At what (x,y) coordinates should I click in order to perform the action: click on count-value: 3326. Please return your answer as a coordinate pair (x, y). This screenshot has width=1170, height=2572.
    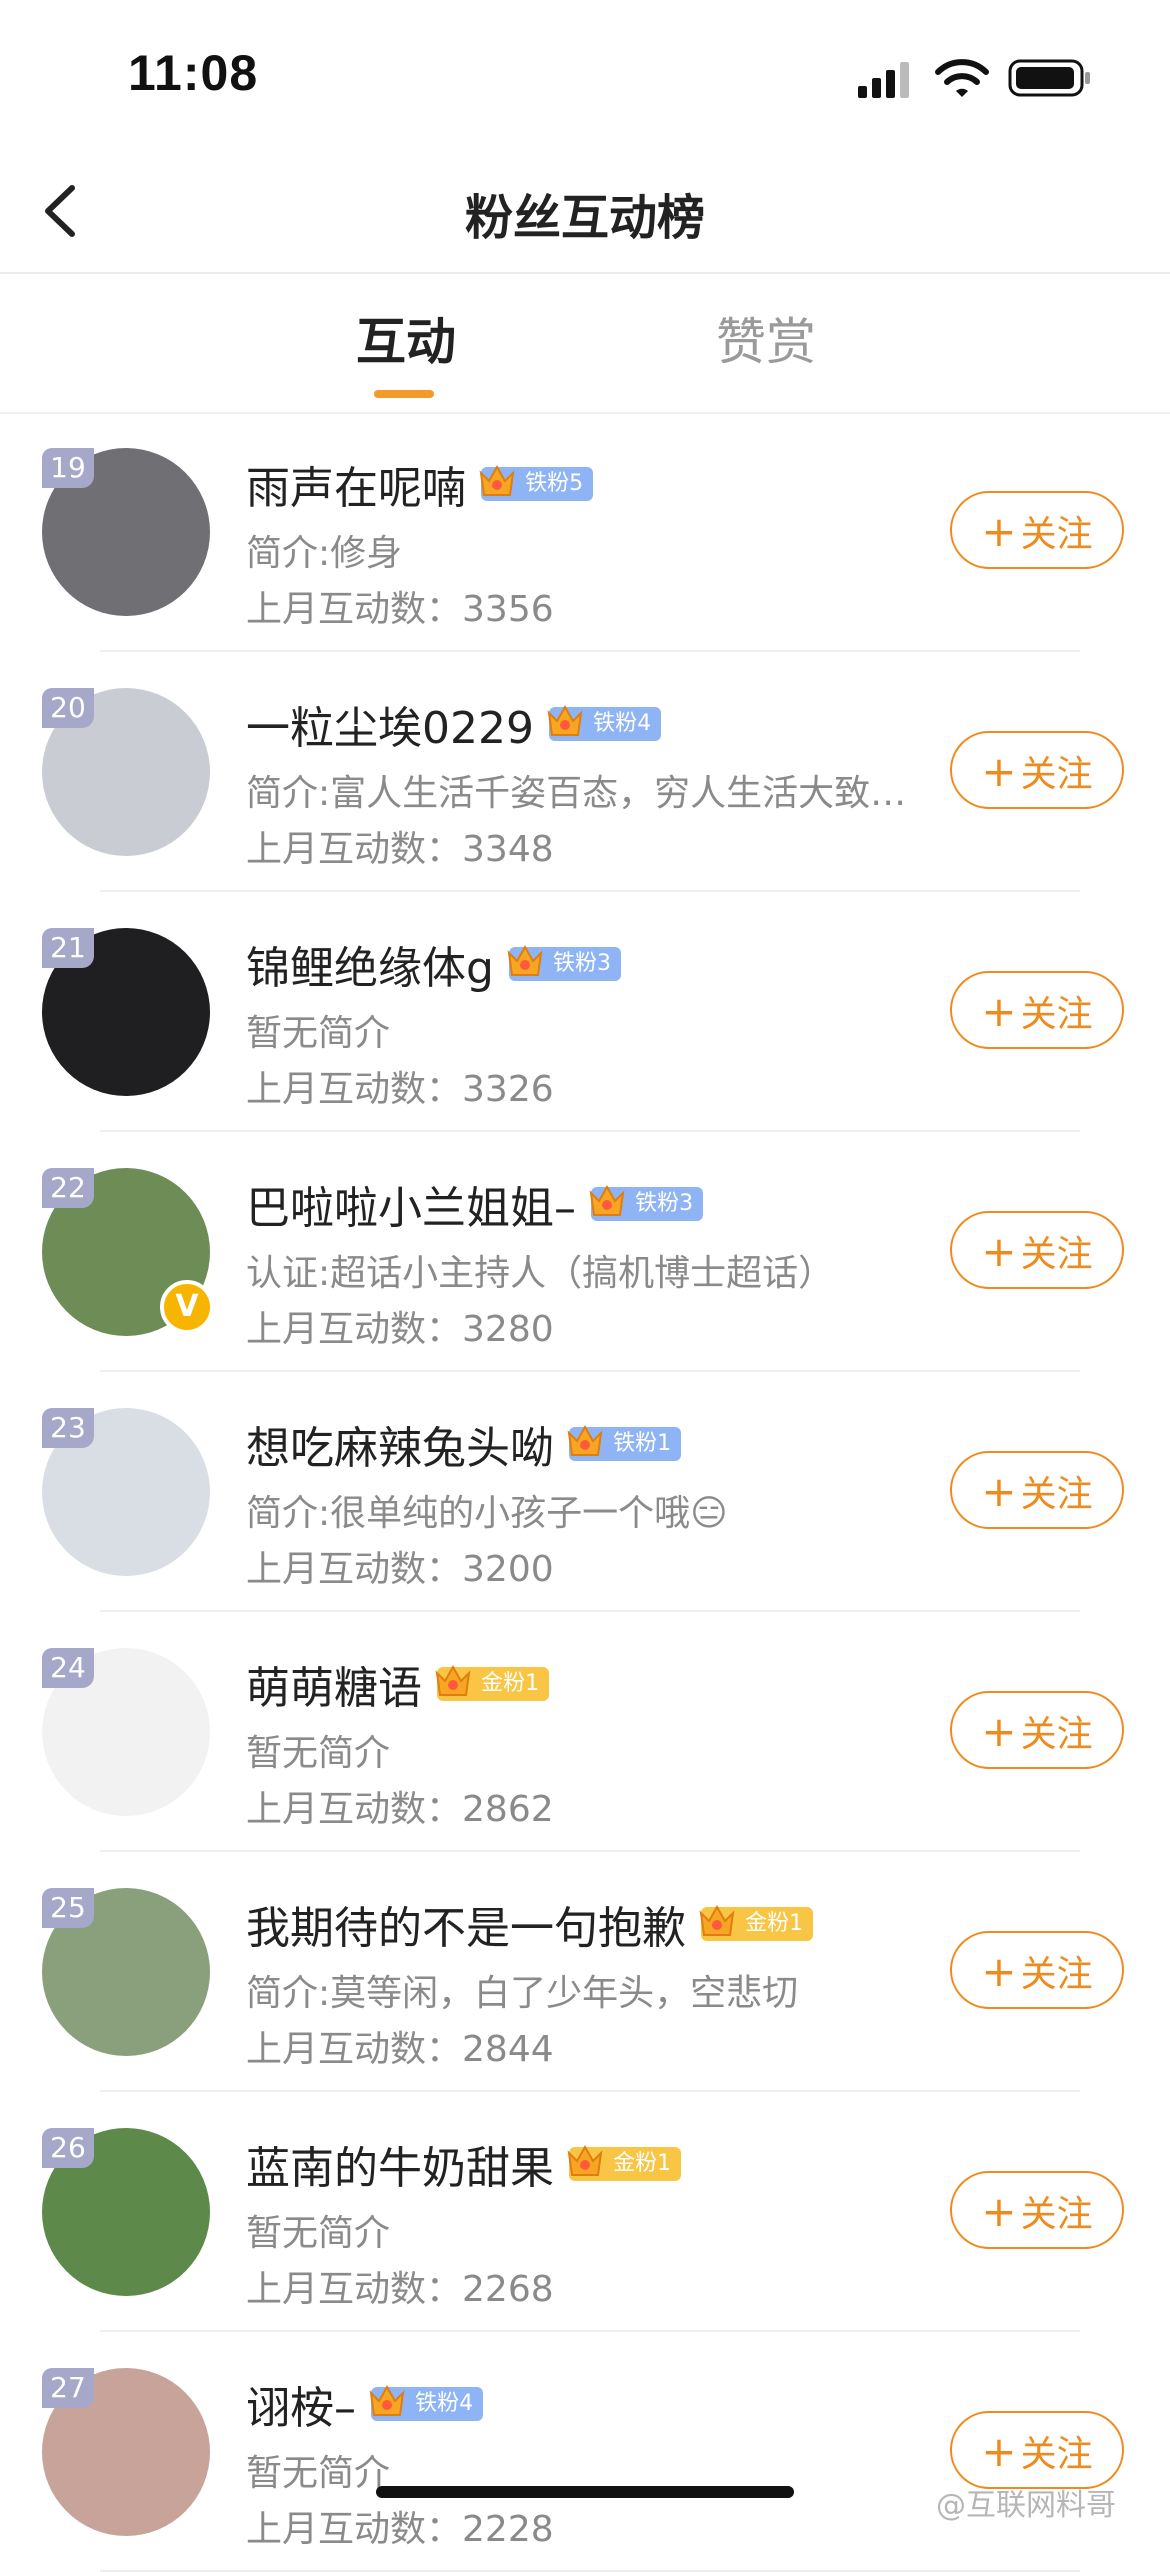
    Looking at the image, I should click on (508, 1089).